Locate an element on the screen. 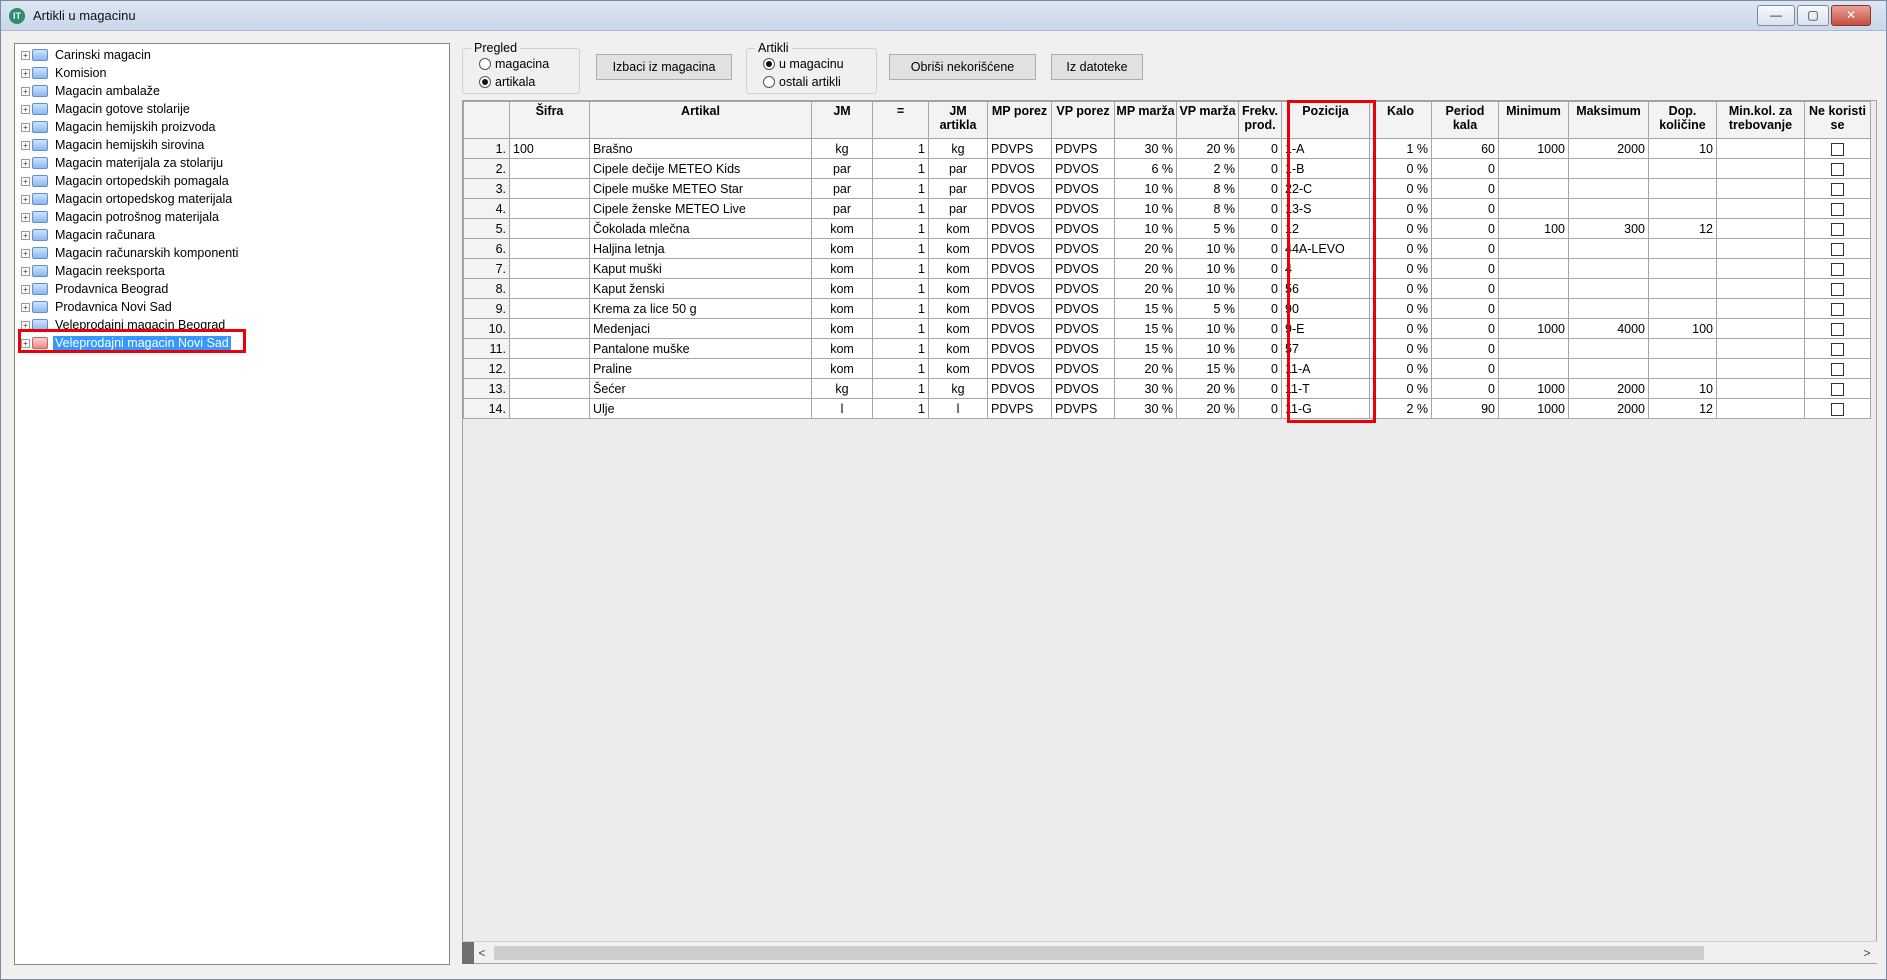 This screenshot has height=980, width=1887. radio-u-magacinu: u magacinu is located at coordinates (803, 64).